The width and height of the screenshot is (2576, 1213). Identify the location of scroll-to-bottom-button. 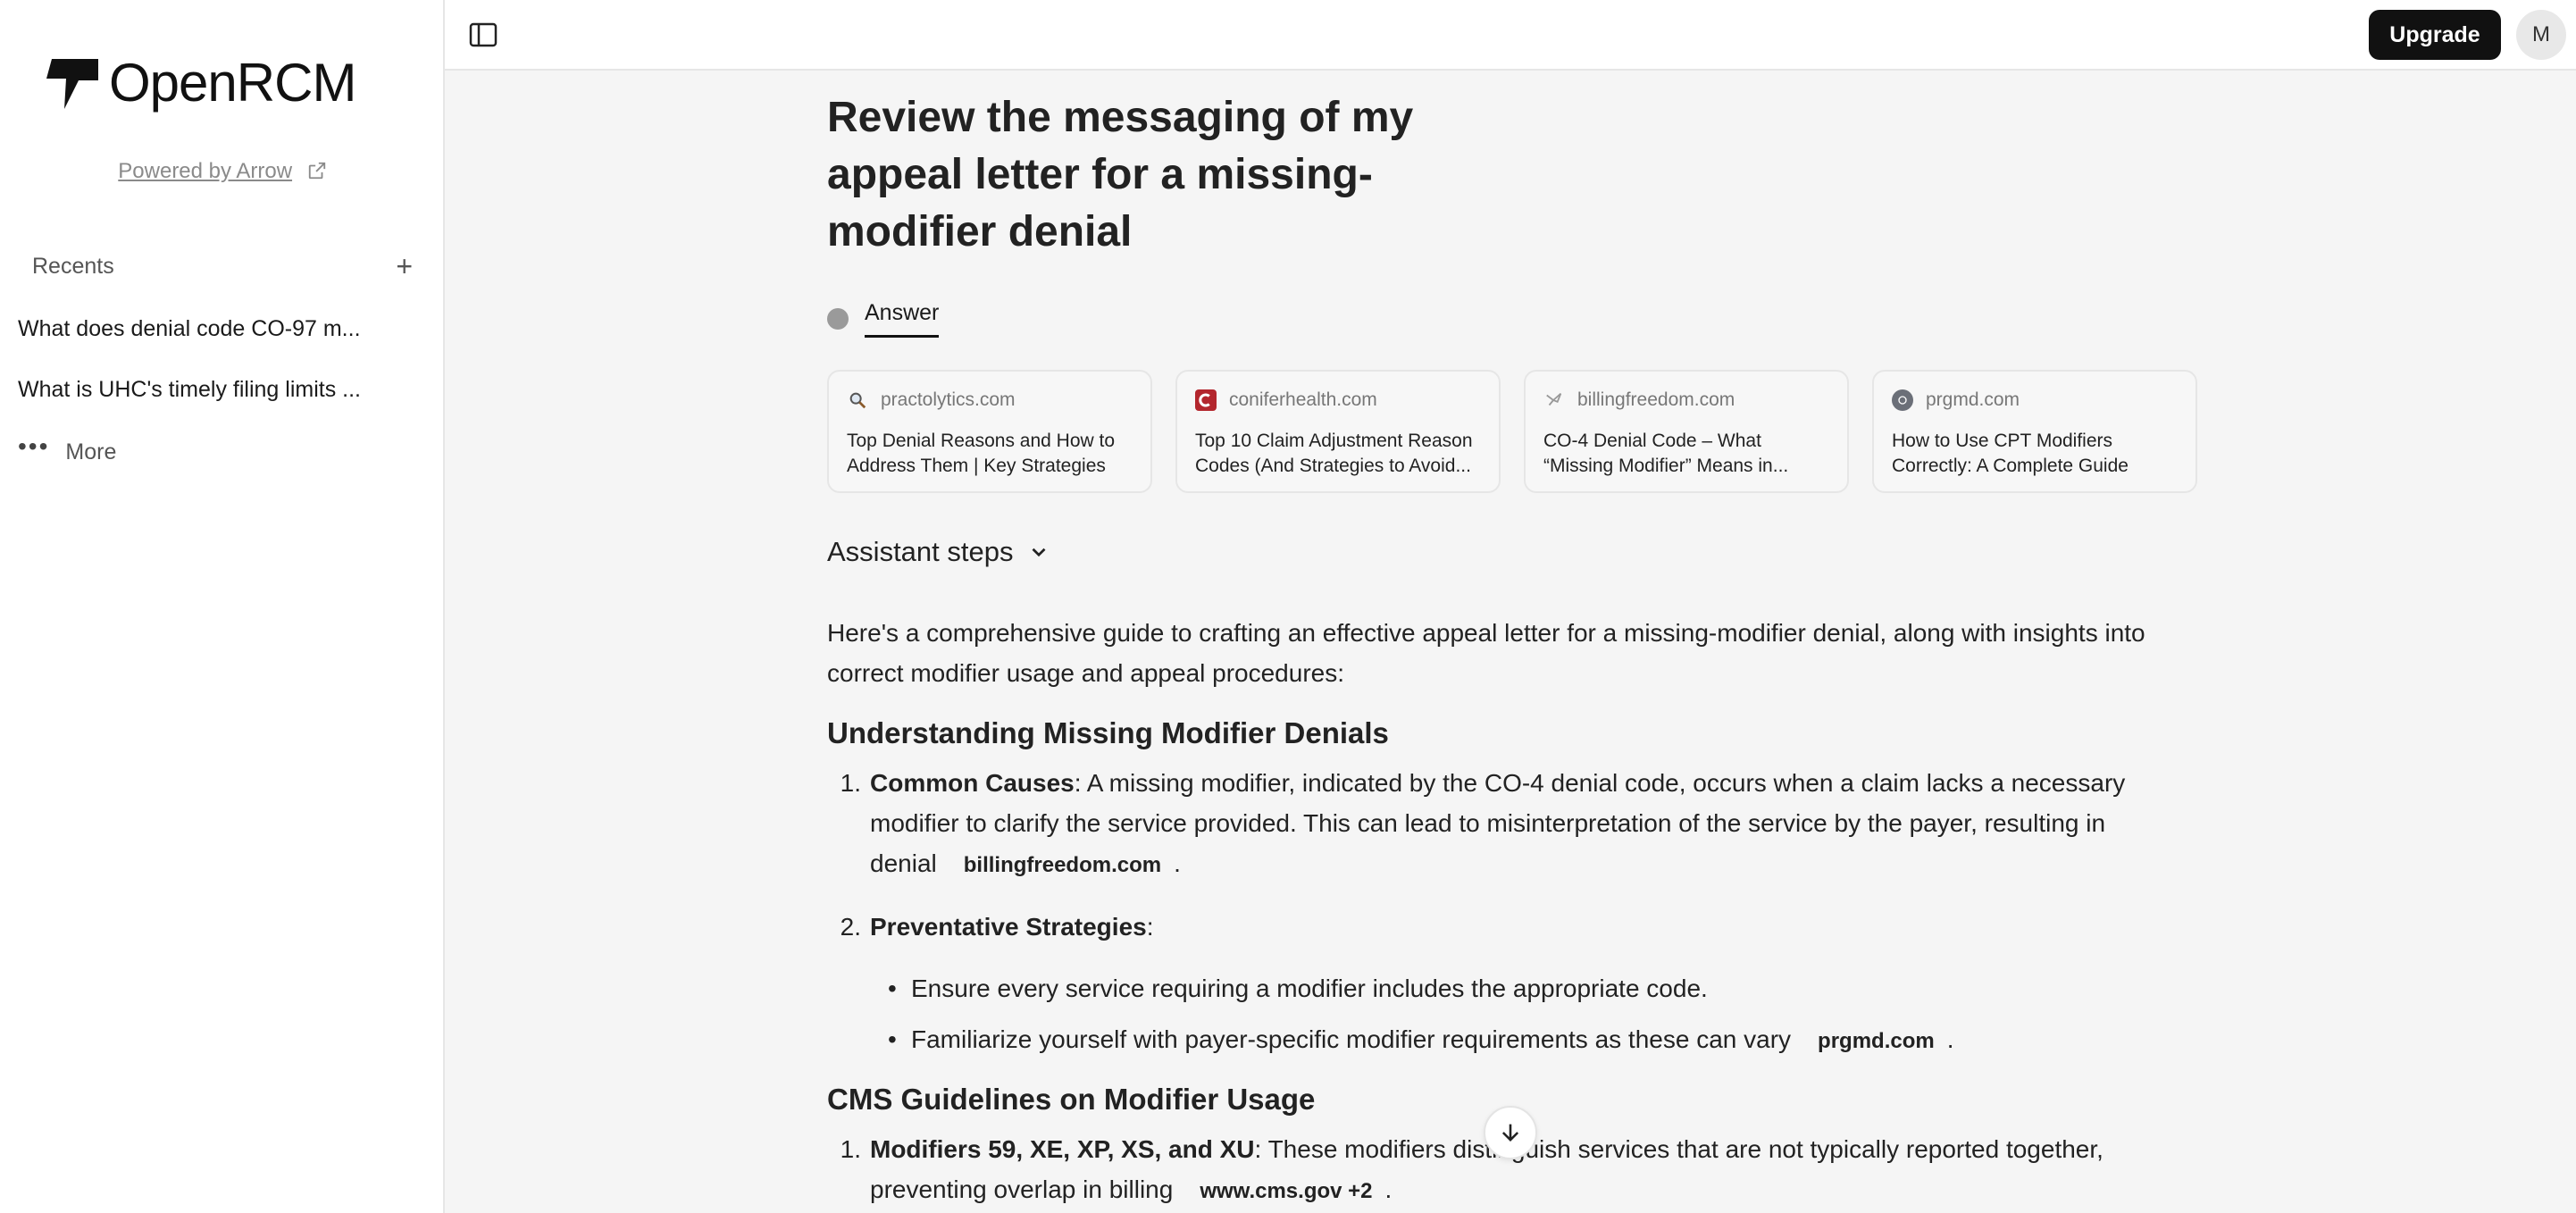
(1510, 1132).